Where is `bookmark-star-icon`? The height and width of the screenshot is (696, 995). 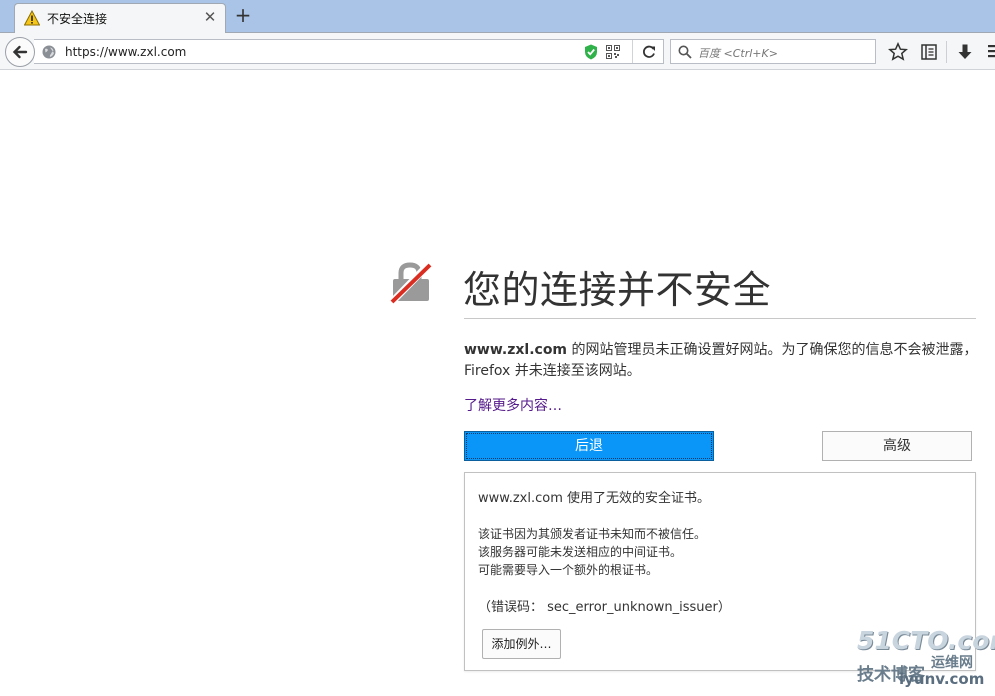
bookmark-star-icon is located at coordinates (898, 52).